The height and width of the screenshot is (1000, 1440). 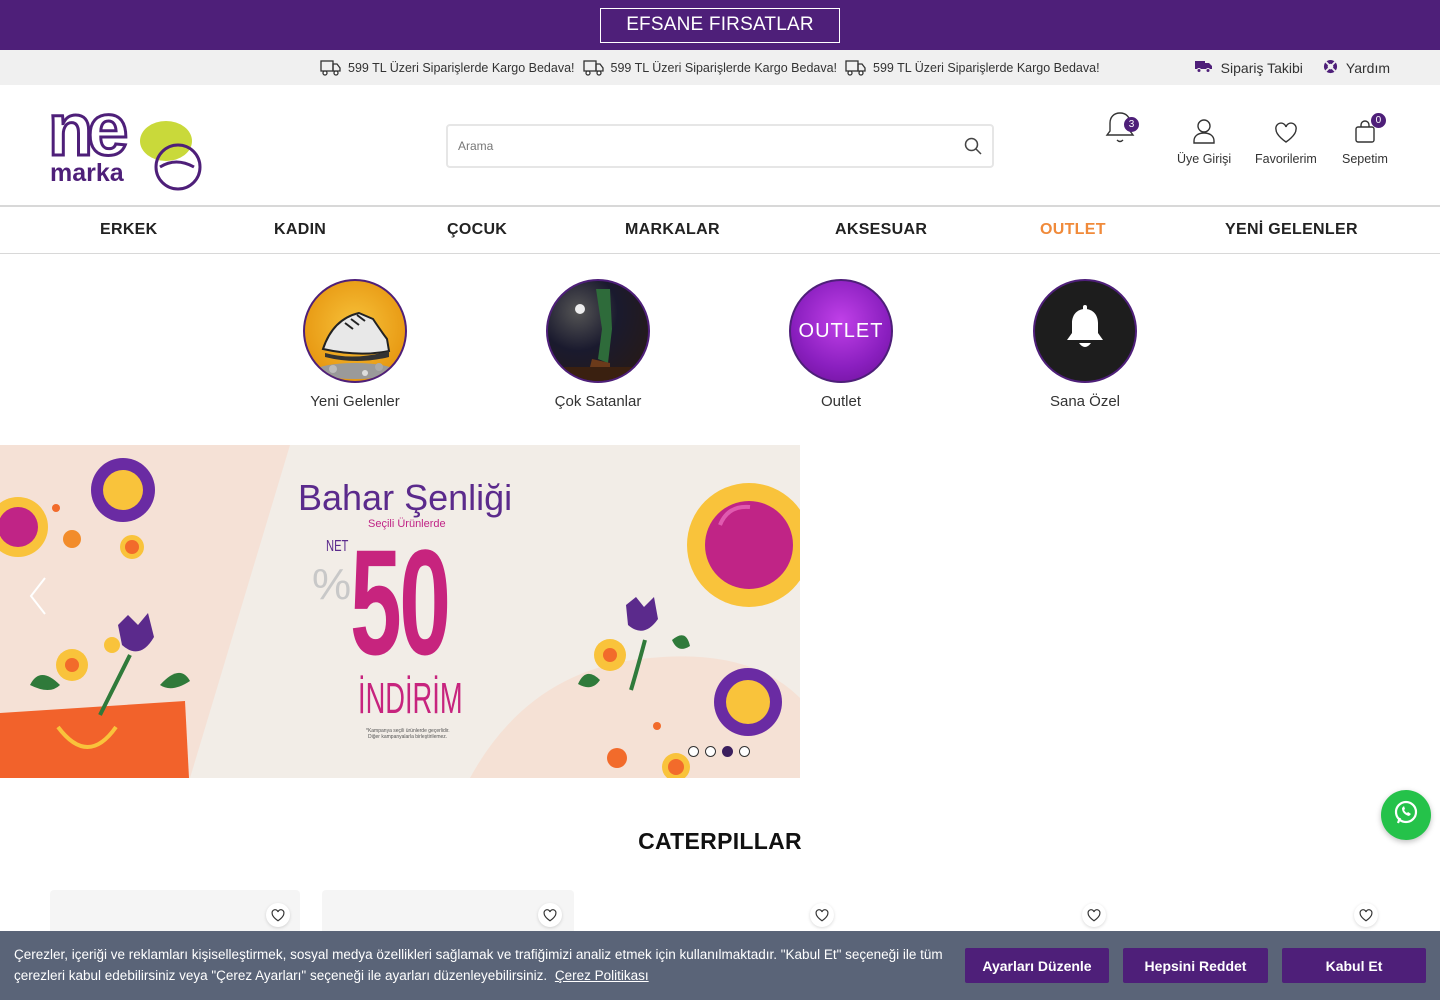 I want to click on bestseller-image, so click(x=598, y=331).